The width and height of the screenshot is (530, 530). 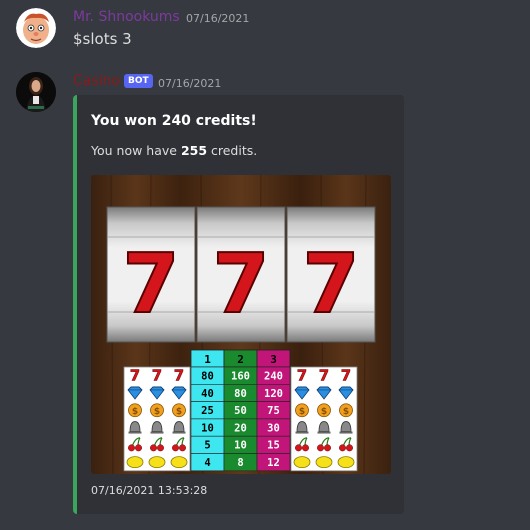 What do you see at coordinates (273, 377) in the screenshot?
I see `paytable-value: 240` at bounding box center [273, 377].